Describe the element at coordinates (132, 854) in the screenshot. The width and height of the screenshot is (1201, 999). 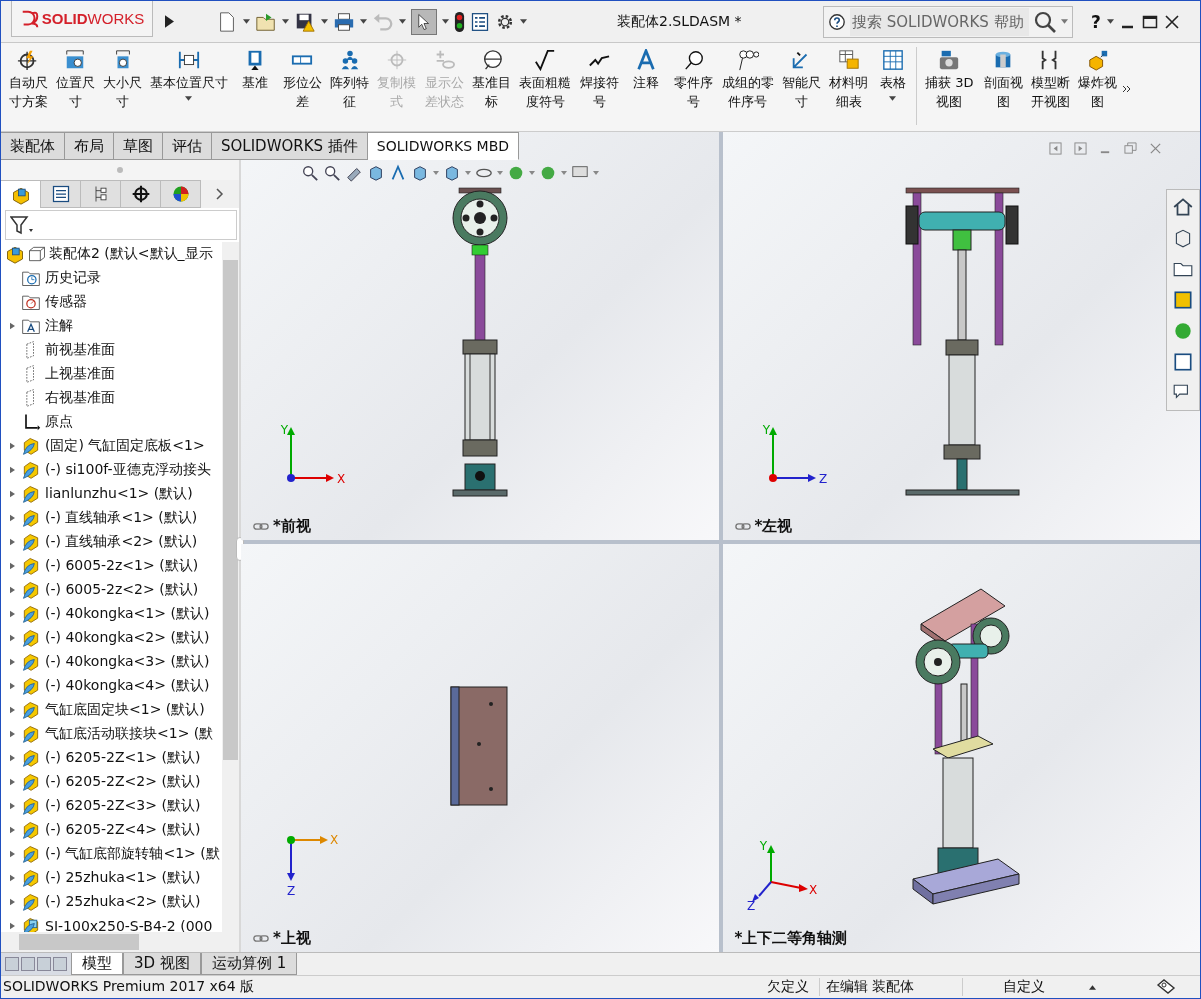
I see `tree-item: (-) 气缸底部旋转轴<1> (默` at that location.